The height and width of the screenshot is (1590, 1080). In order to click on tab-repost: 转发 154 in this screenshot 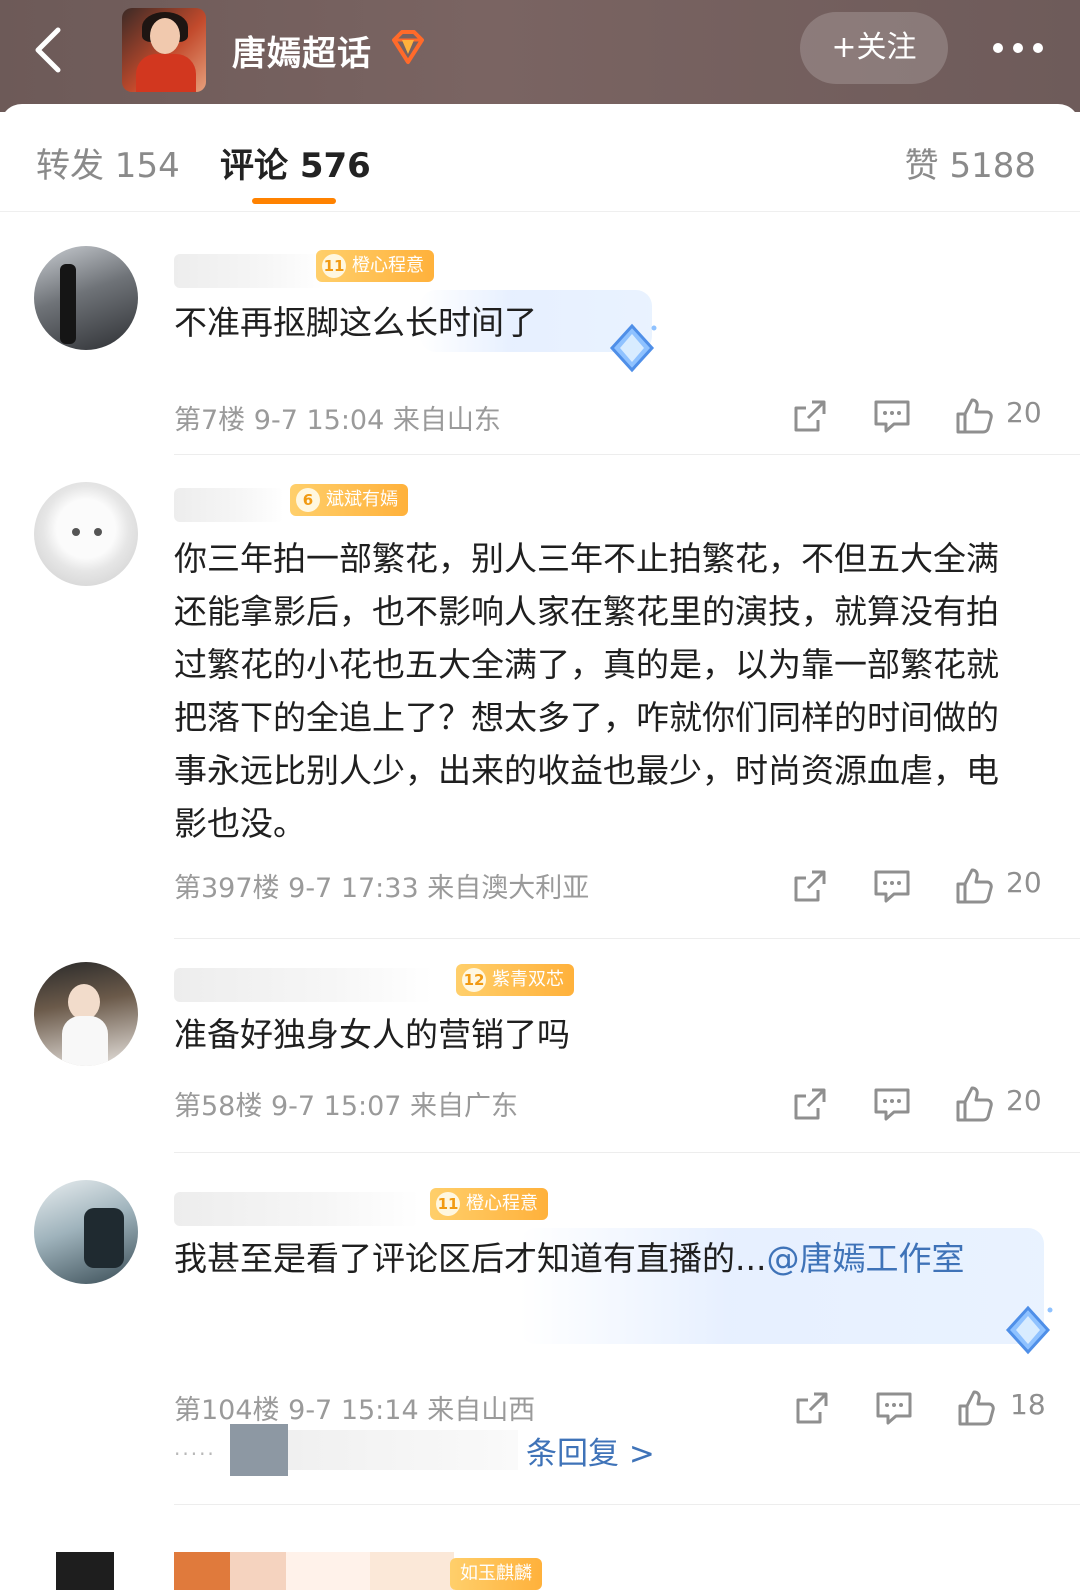, I will do `click(108, 162)`.